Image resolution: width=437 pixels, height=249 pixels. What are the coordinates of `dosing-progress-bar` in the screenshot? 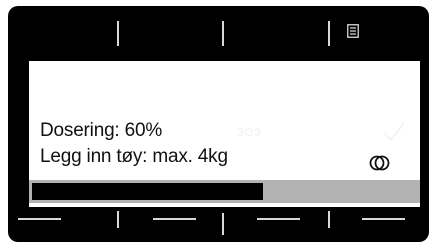 It's located at (224, 191).